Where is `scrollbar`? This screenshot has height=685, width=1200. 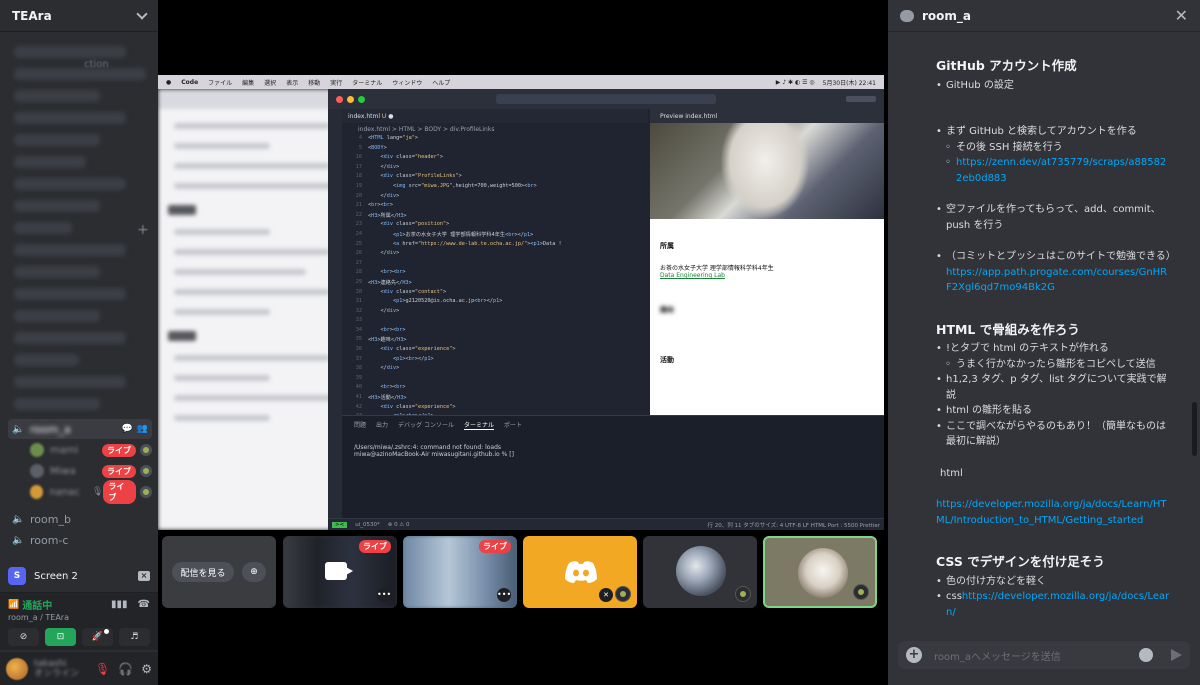
scrollbar is located at coordinates (1194, 429).